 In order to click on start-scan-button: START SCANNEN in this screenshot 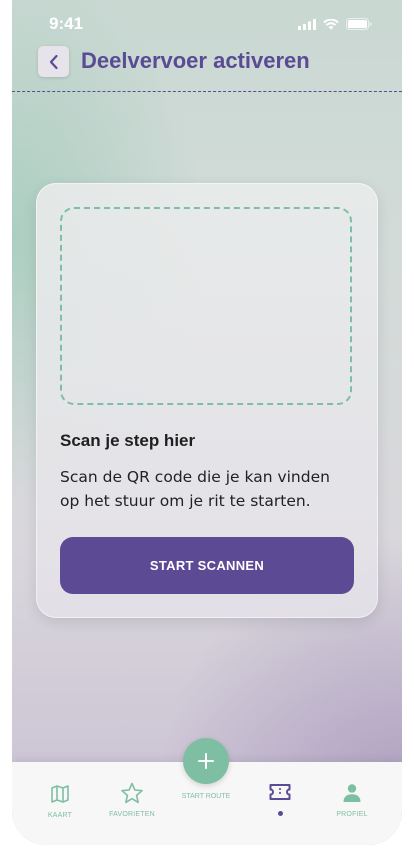, I will do `click(207, 565)`.